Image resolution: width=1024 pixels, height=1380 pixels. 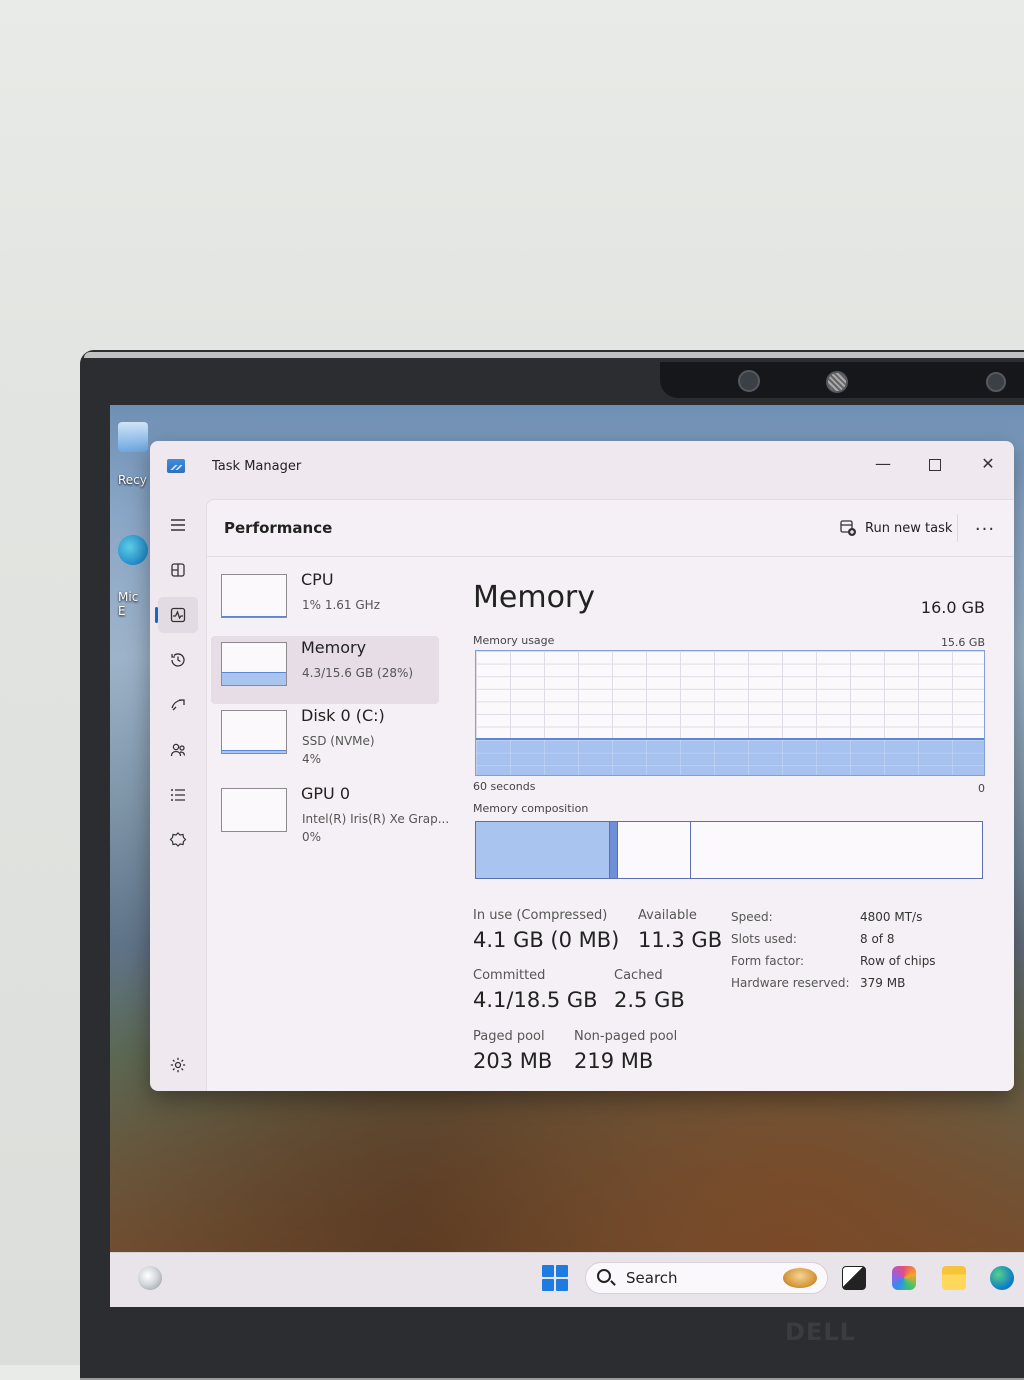 I want to click on perf-item-disk: Disk 0 (C:) SSD (NVMe) 4%, so click(x=325, y=740).